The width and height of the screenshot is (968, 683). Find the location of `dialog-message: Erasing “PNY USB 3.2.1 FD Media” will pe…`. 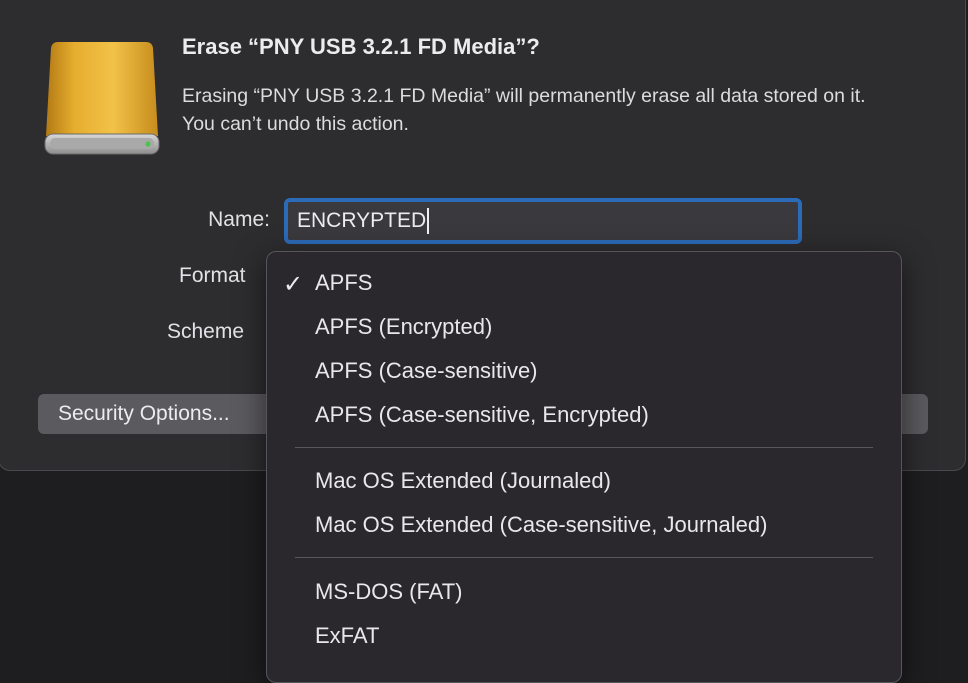

dialog-message: Erasing “PNY USB 3.2.1 FD Media” will pe… is located at coordinates (524, 110).